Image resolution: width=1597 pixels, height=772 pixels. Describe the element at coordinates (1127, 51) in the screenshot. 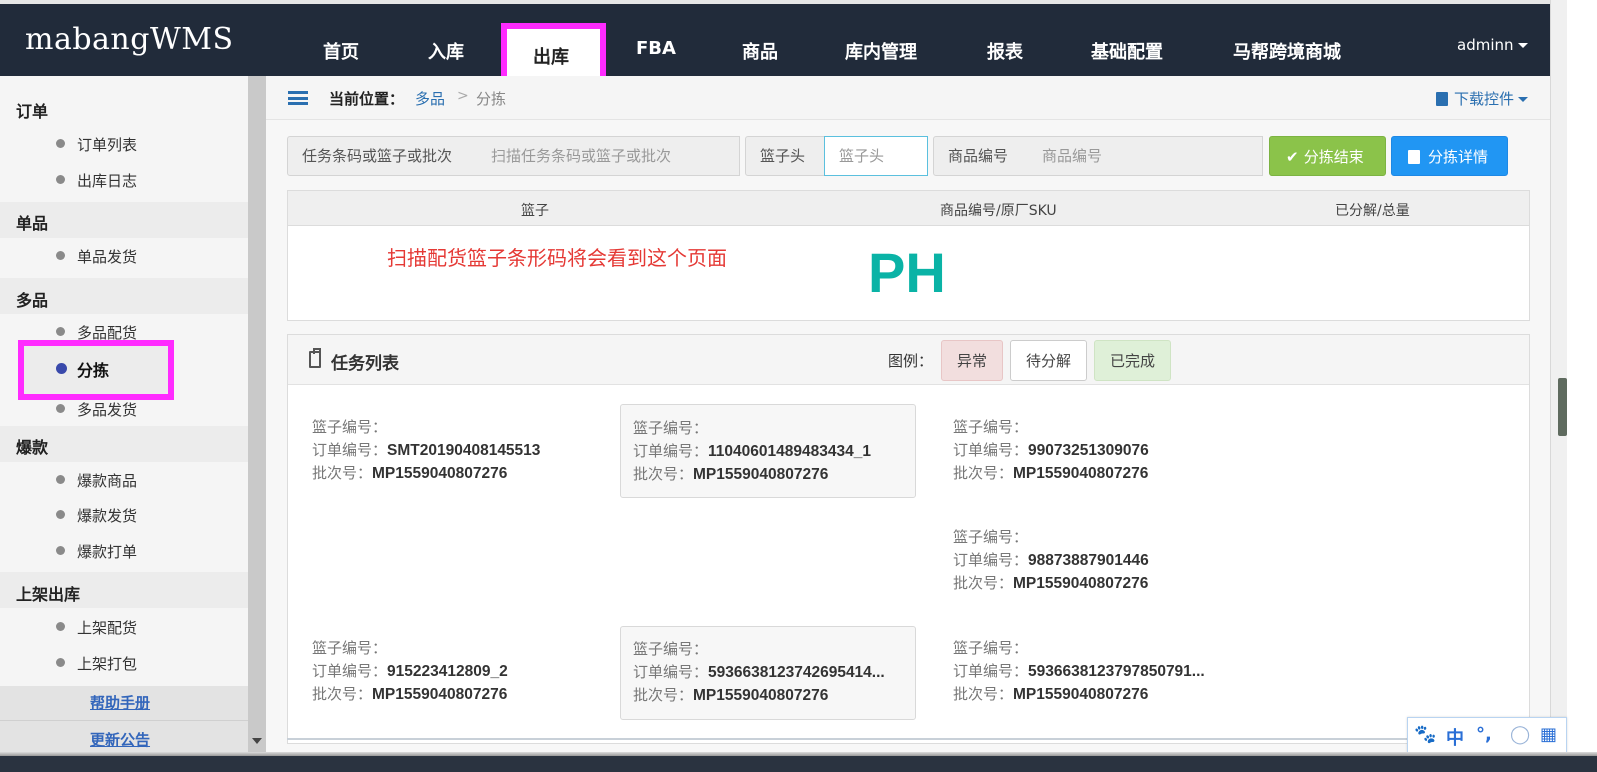

I see `nav-basic-config: 基础配置` at that location.